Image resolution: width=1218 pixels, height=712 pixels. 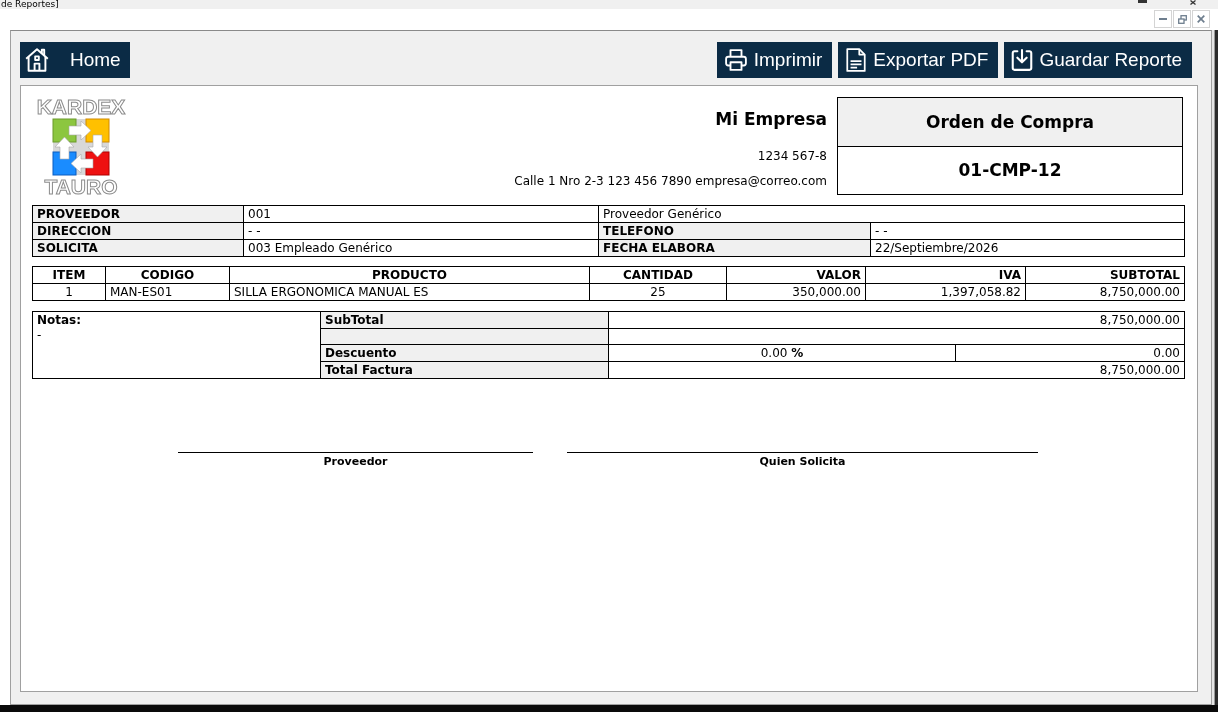 I want to click on restore-button, so click(x=1182, y=19).